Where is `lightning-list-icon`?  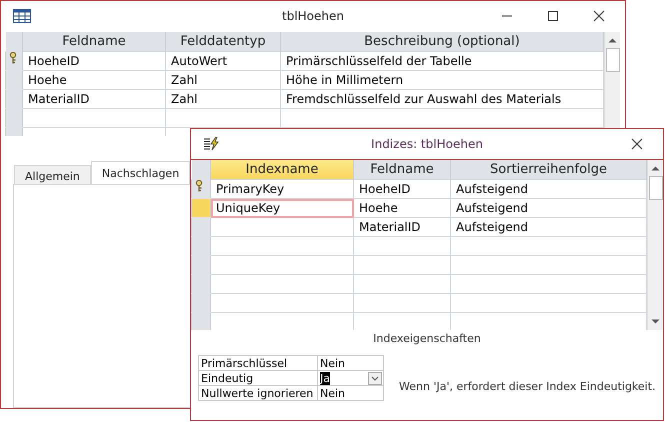
lightning-list-icon is located at coordinates (211, 144).